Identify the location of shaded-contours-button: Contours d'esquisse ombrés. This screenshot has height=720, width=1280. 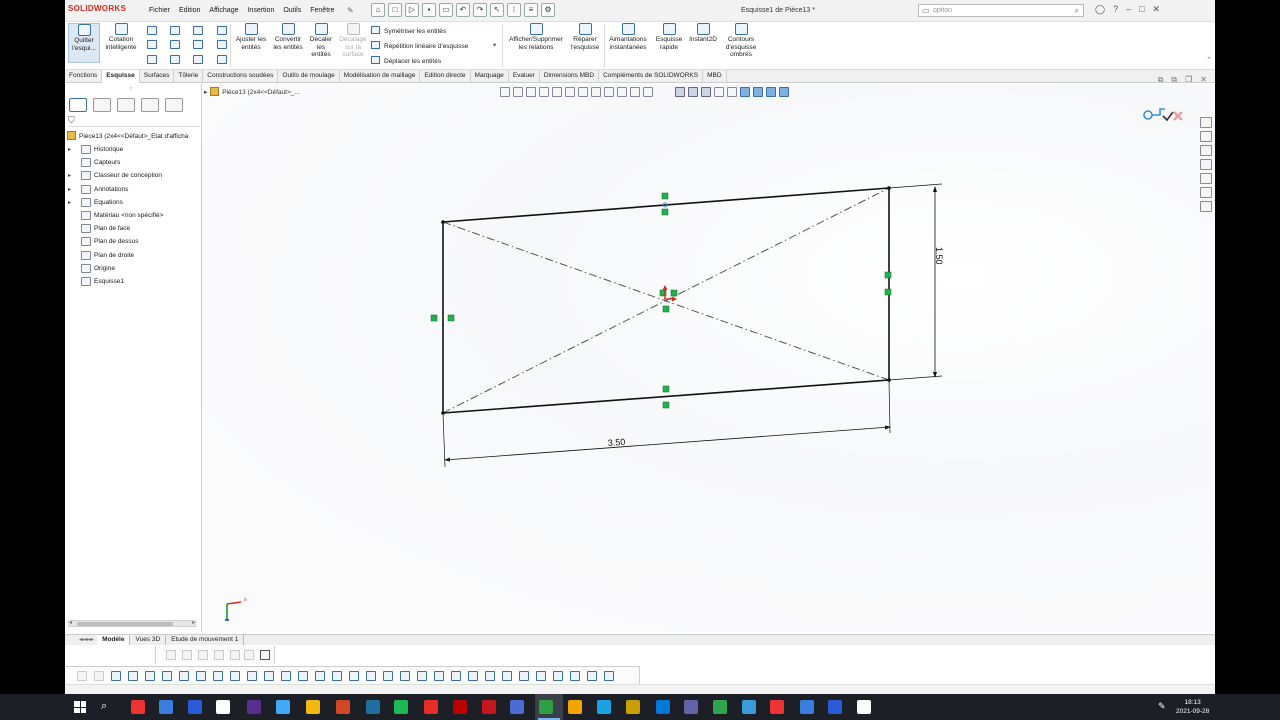
(741, 41).